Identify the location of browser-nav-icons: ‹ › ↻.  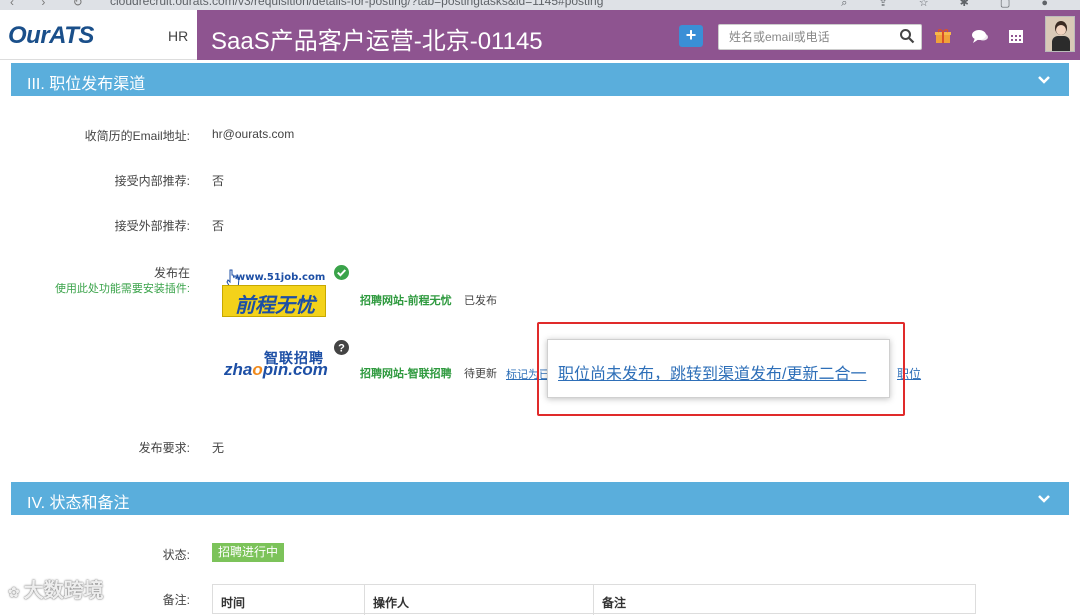
(52, 4).